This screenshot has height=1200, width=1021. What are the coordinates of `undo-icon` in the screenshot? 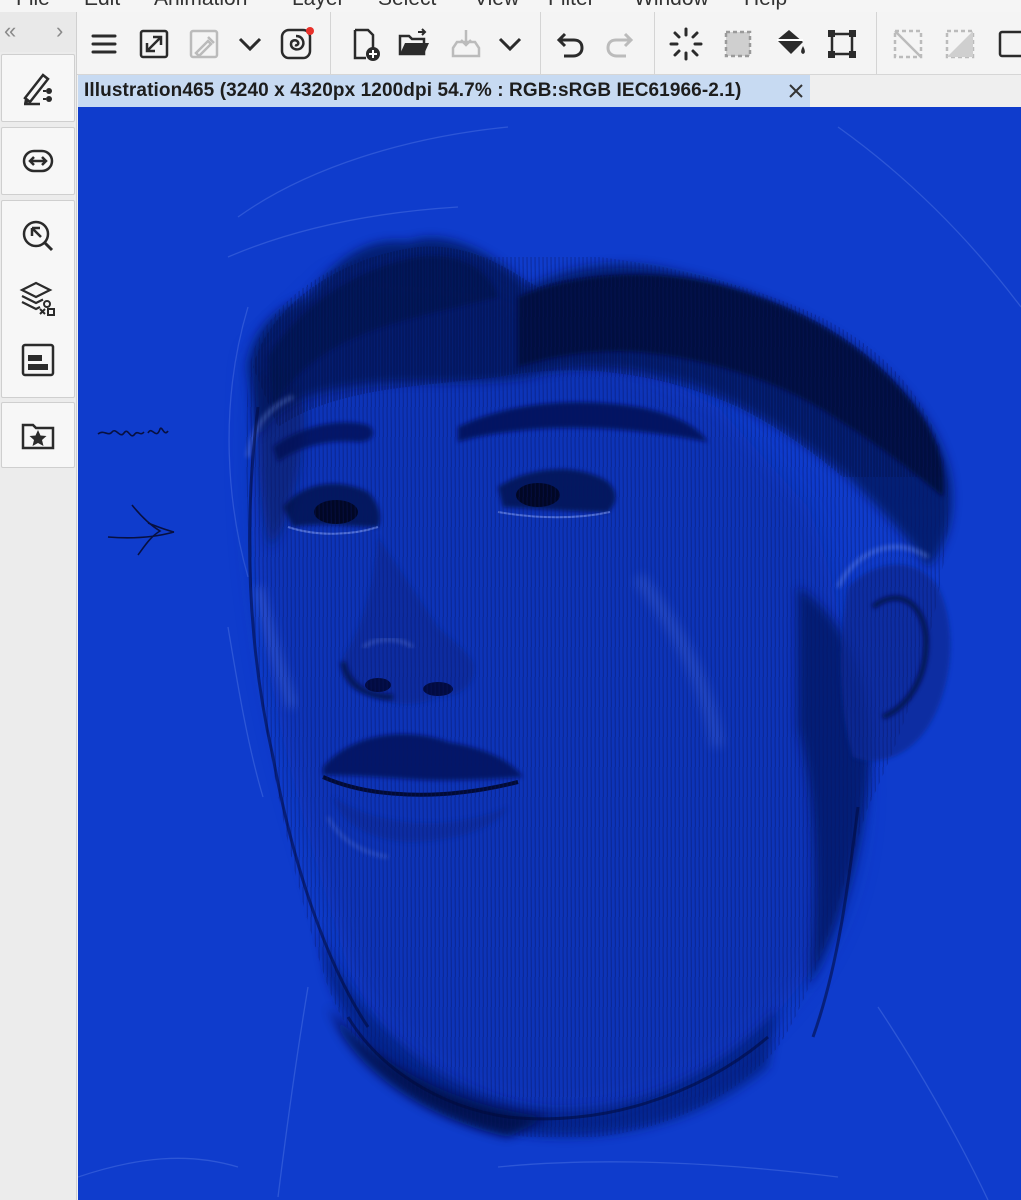 It's located at (570, 45).